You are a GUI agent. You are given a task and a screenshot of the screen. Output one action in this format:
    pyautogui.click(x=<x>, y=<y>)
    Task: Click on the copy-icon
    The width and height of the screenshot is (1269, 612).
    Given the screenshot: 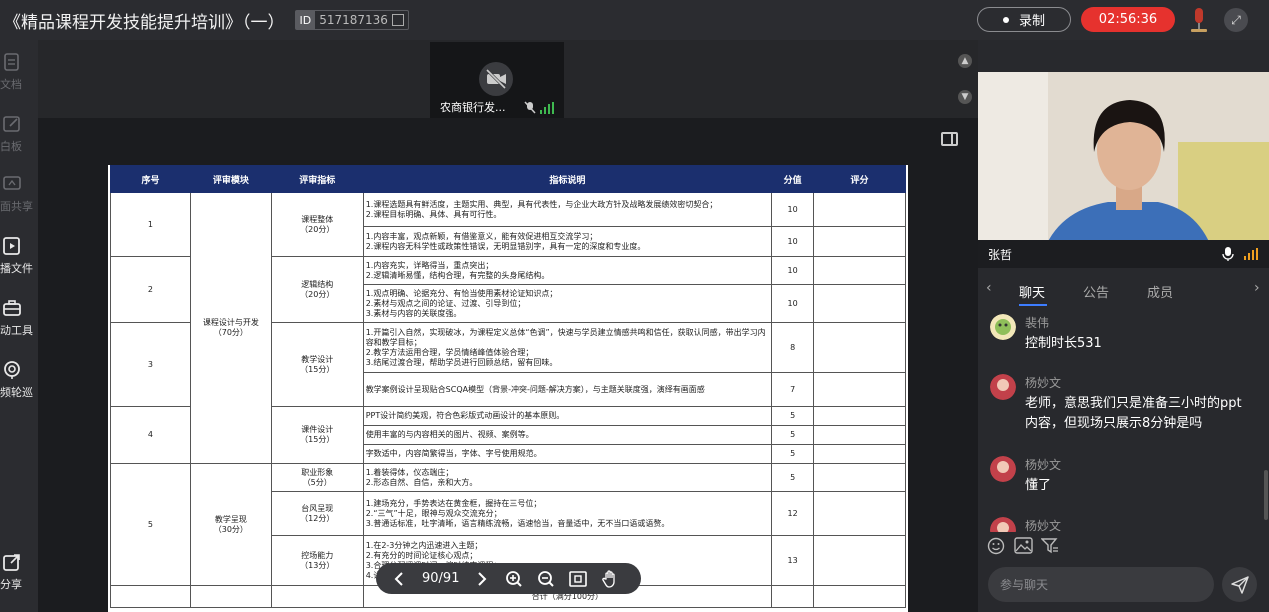 What is the action you would take?
    pyautogui.click(x=397, y=20)
    